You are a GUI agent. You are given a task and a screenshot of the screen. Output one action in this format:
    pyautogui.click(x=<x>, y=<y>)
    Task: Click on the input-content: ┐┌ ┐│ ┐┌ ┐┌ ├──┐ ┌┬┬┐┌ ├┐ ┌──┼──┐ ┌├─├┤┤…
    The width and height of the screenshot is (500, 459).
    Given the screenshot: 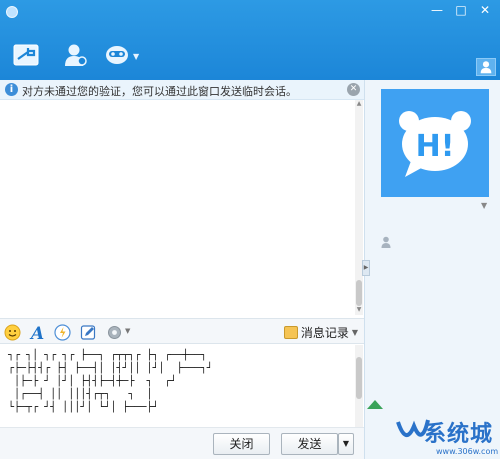 What is the action you would take?
    pyautogui.click(x=110, y=381)
    